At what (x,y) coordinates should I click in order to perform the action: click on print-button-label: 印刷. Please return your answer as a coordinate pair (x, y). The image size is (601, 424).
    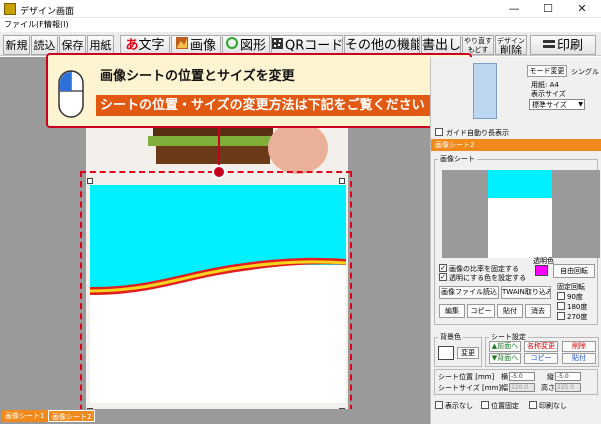
    Looking at the image, I should click on (569, 46).